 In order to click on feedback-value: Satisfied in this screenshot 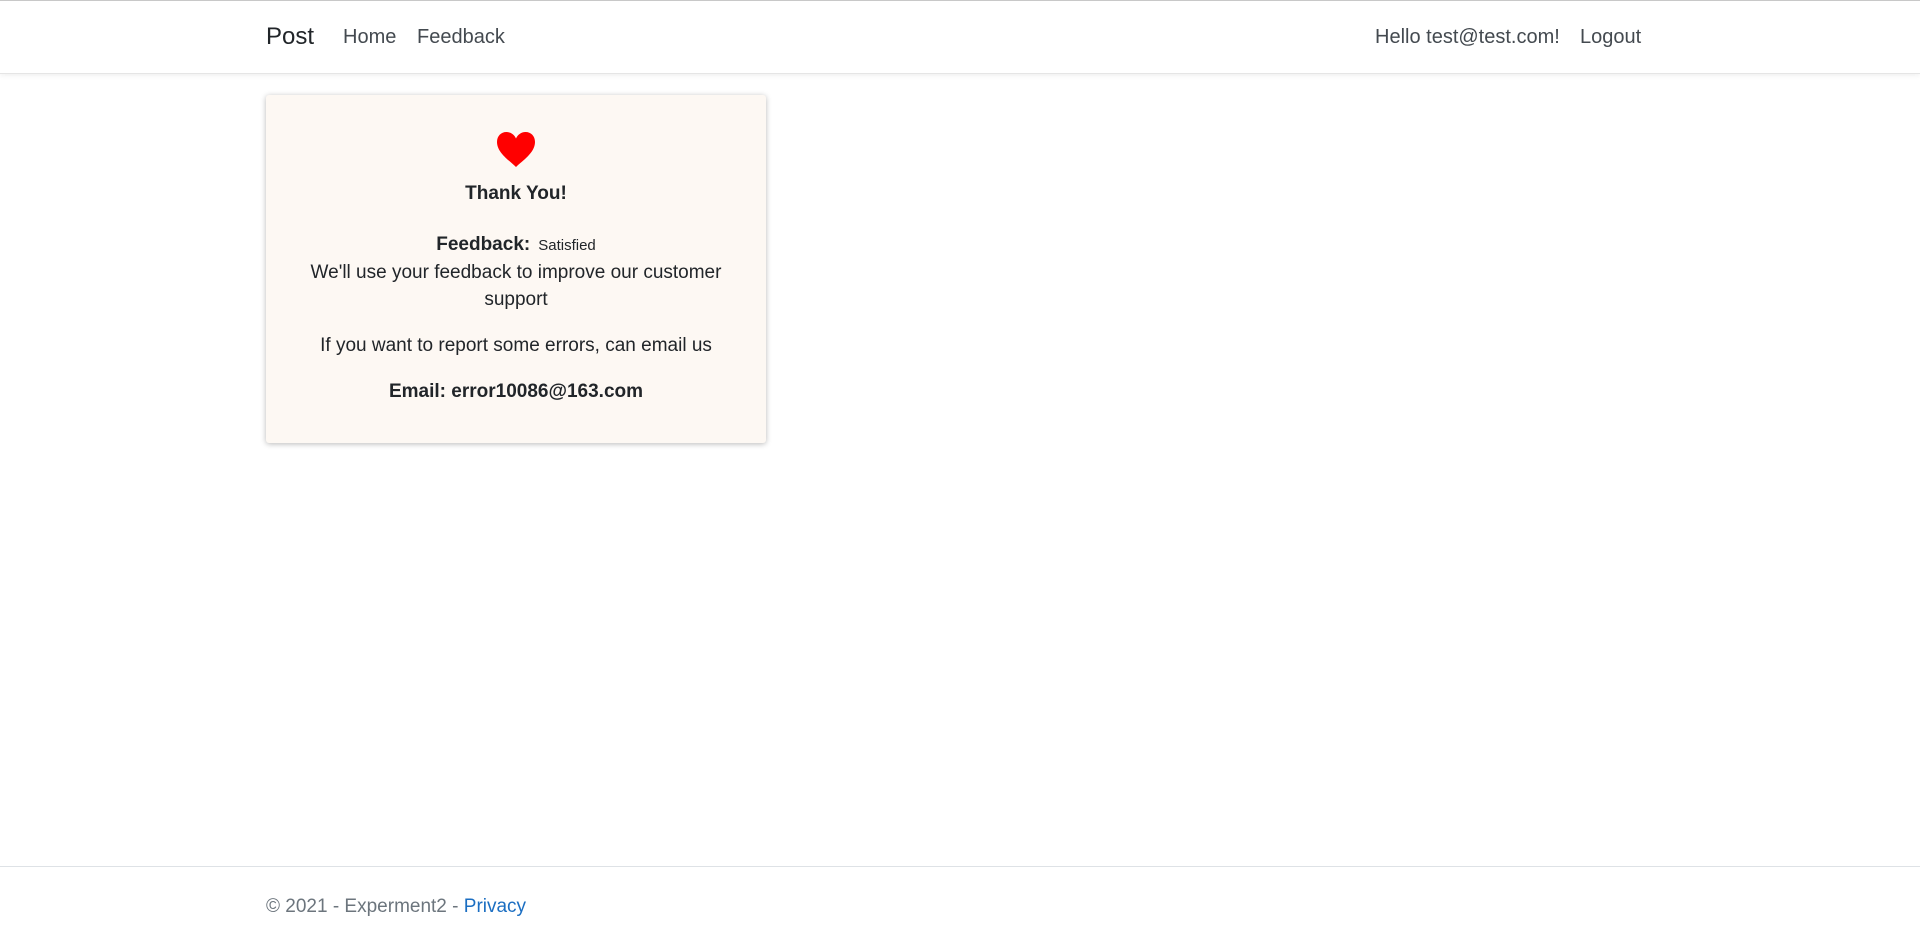, I will do `click(567, 245)`.